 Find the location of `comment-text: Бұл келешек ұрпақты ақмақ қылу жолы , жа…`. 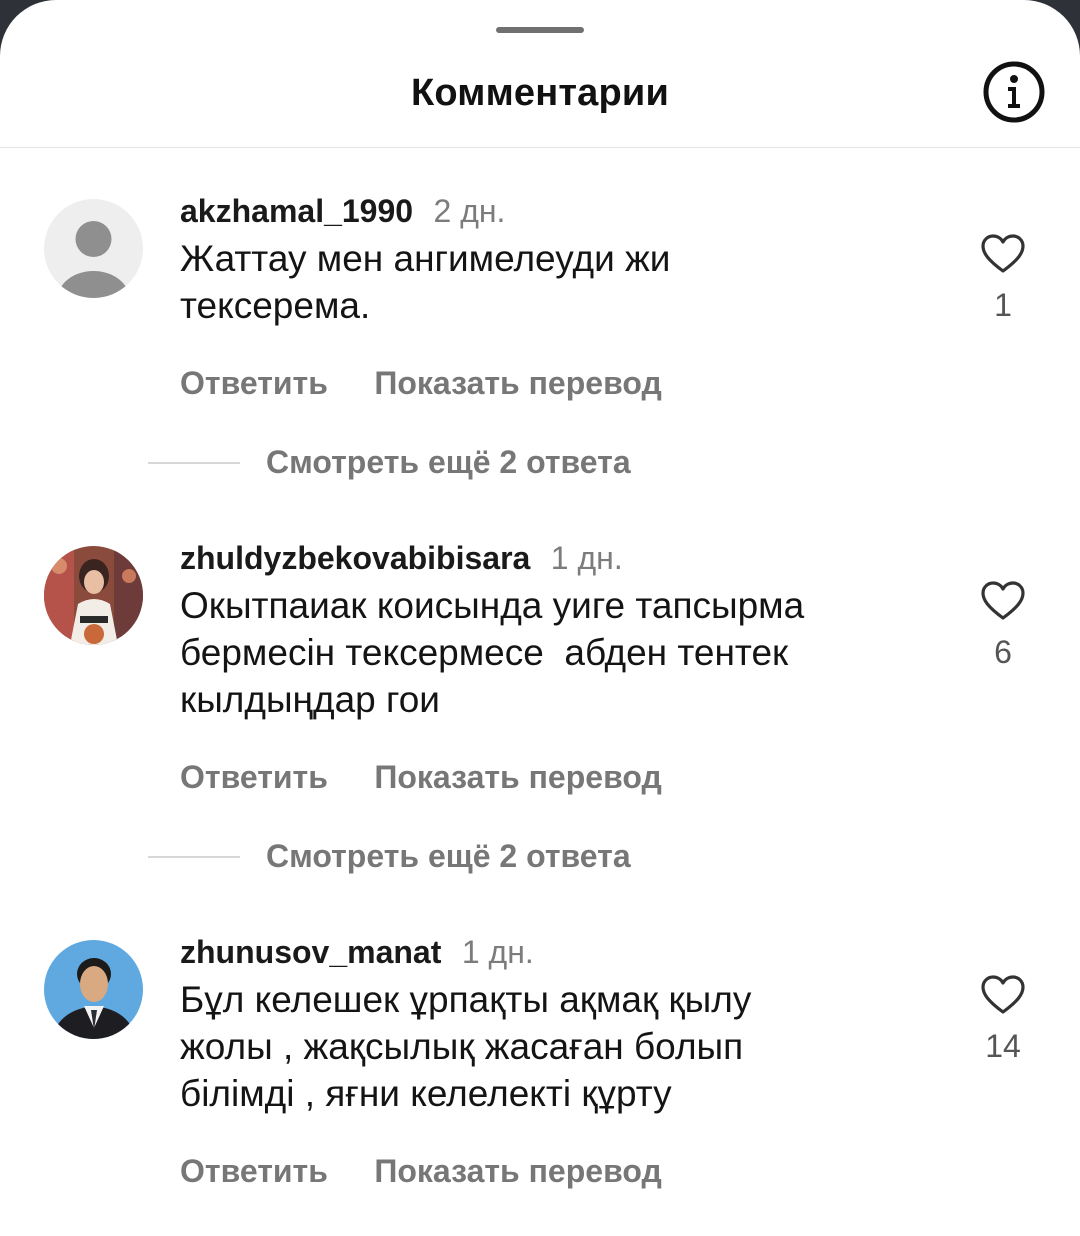

comment-text: Бұл келешек ұрпақты ақмақ қылу жолы , жа… is located at coordinates (466, 1046).